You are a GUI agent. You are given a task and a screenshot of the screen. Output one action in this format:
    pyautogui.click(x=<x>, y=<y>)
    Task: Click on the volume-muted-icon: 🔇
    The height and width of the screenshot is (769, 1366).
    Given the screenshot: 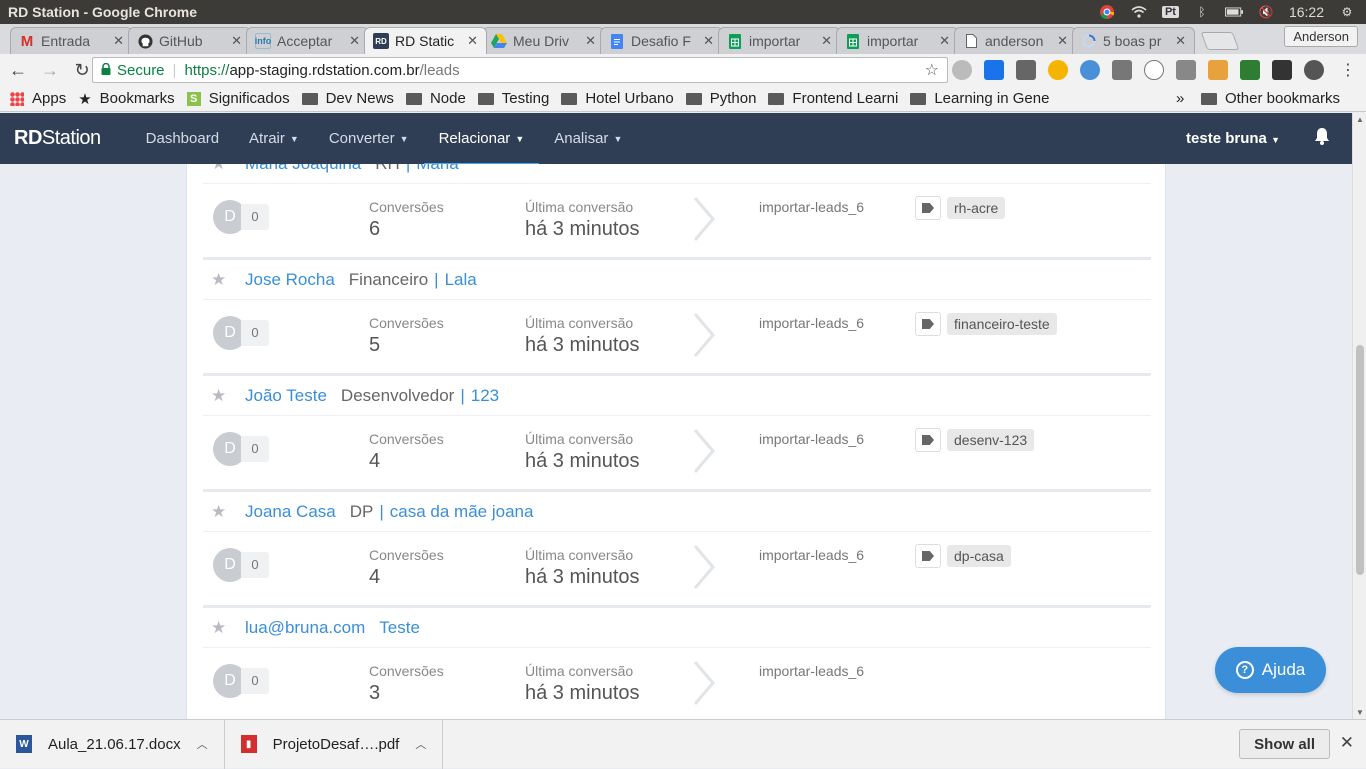 What is the action you would take?
    pyautogui.click(x=1266, y=12)
    